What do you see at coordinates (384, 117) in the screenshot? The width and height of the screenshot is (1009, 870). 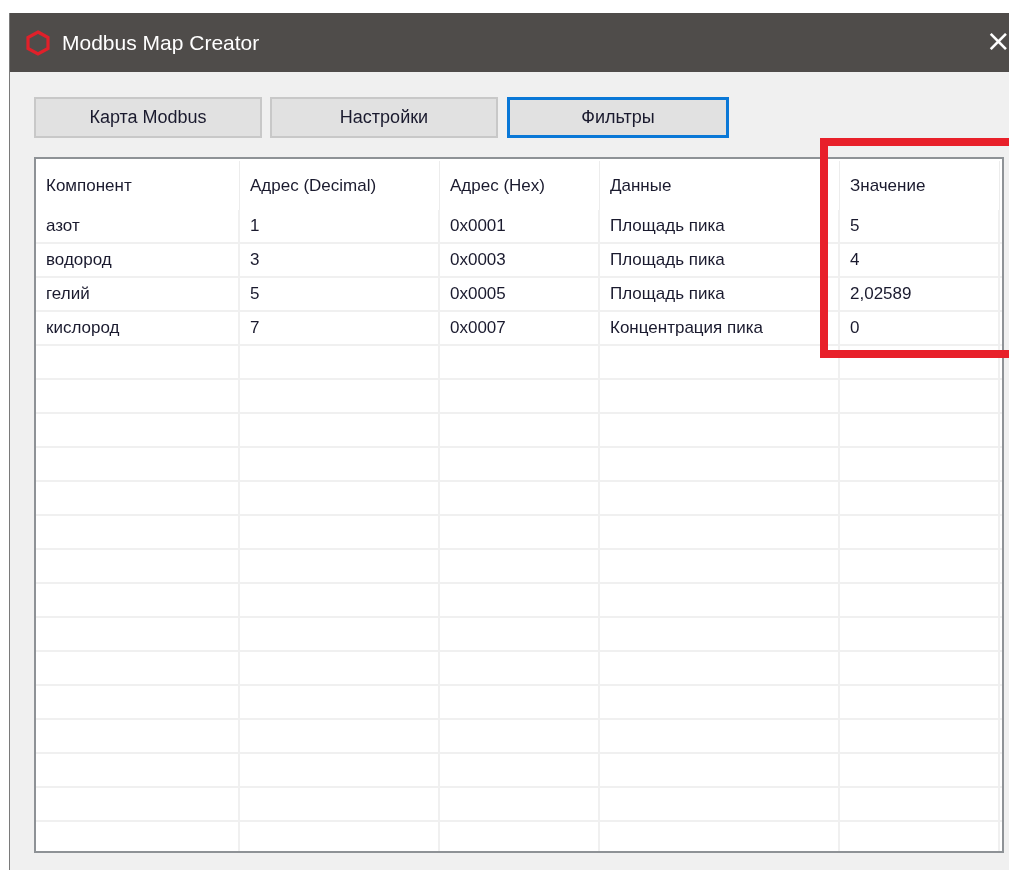 I see `tab: Настройки` at bounding box center [384, 117].